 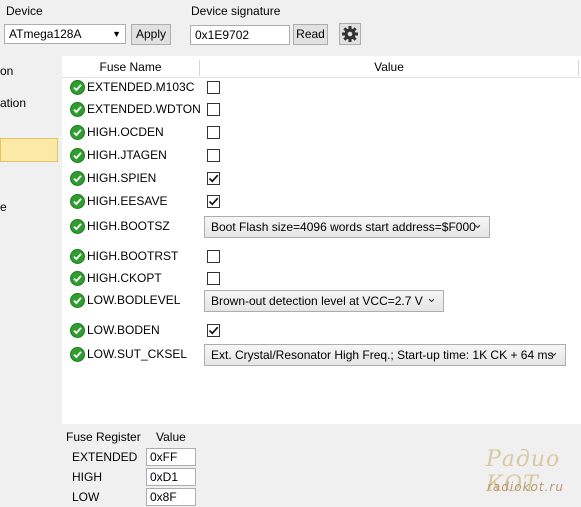 I want to click on read-button: Read, so click(x=310, y=34).